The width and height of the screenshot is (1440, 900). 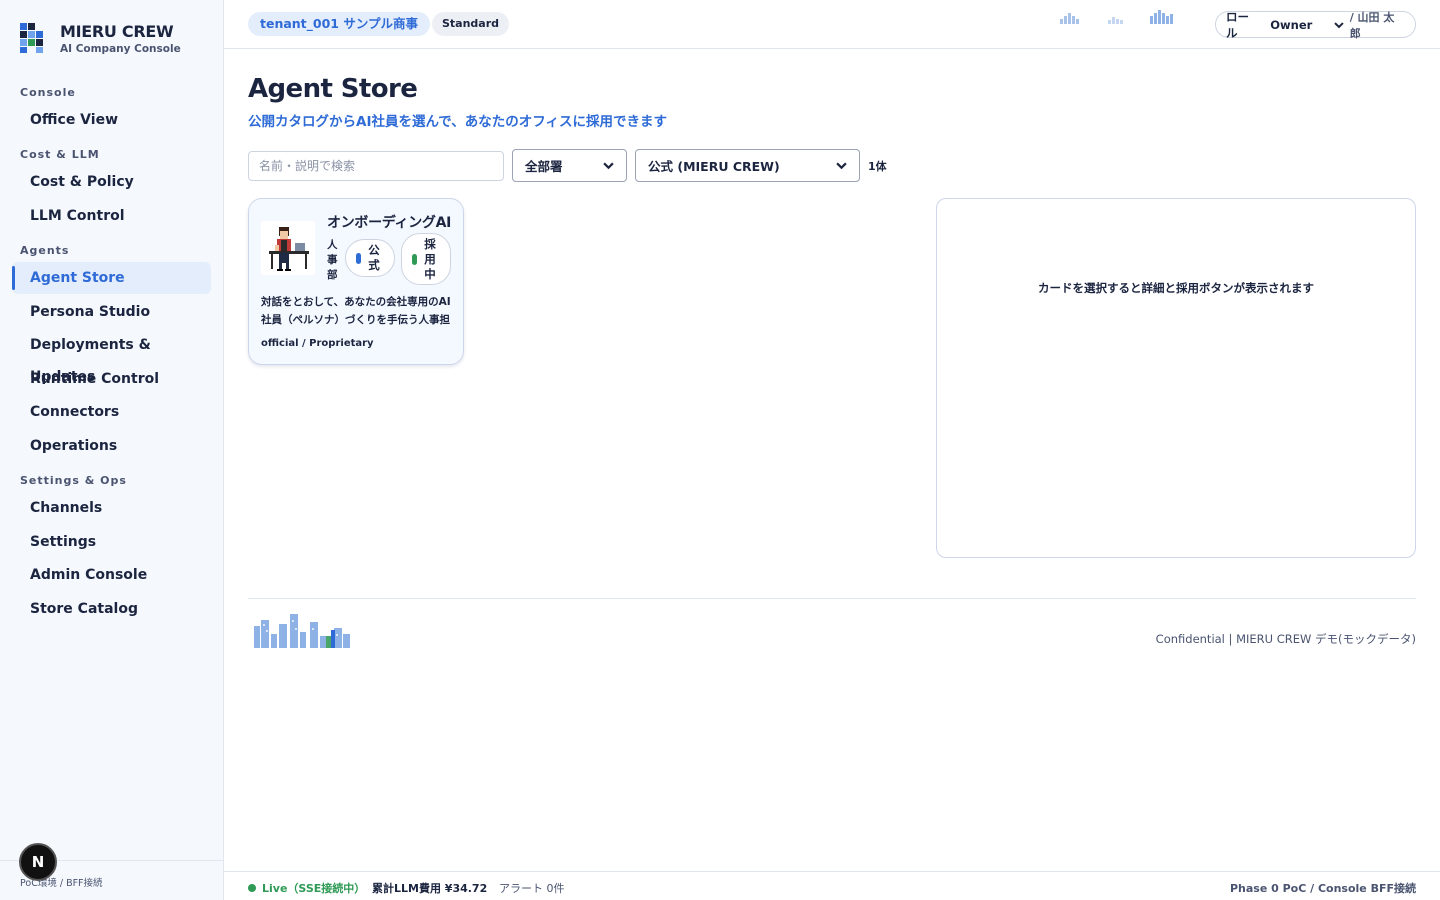 What do you see at coordinates (111, 446) in the screenshot?
I see `sidebar-item-operations: Operations` at bounding box center [111, 446].